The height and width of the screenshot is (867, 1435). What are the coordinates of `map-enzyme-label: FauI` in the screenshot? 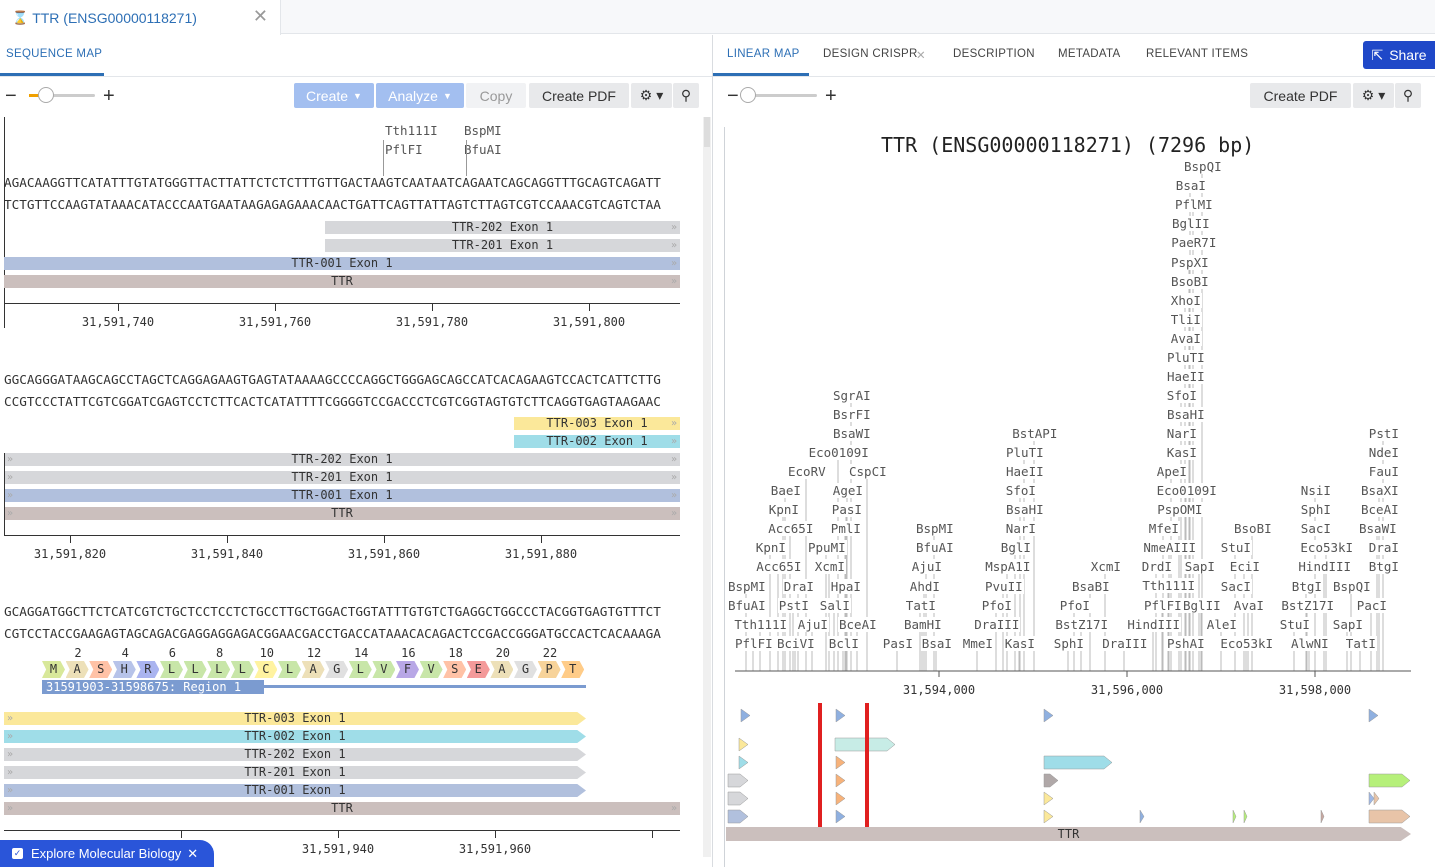 It's located at (1383, 471).